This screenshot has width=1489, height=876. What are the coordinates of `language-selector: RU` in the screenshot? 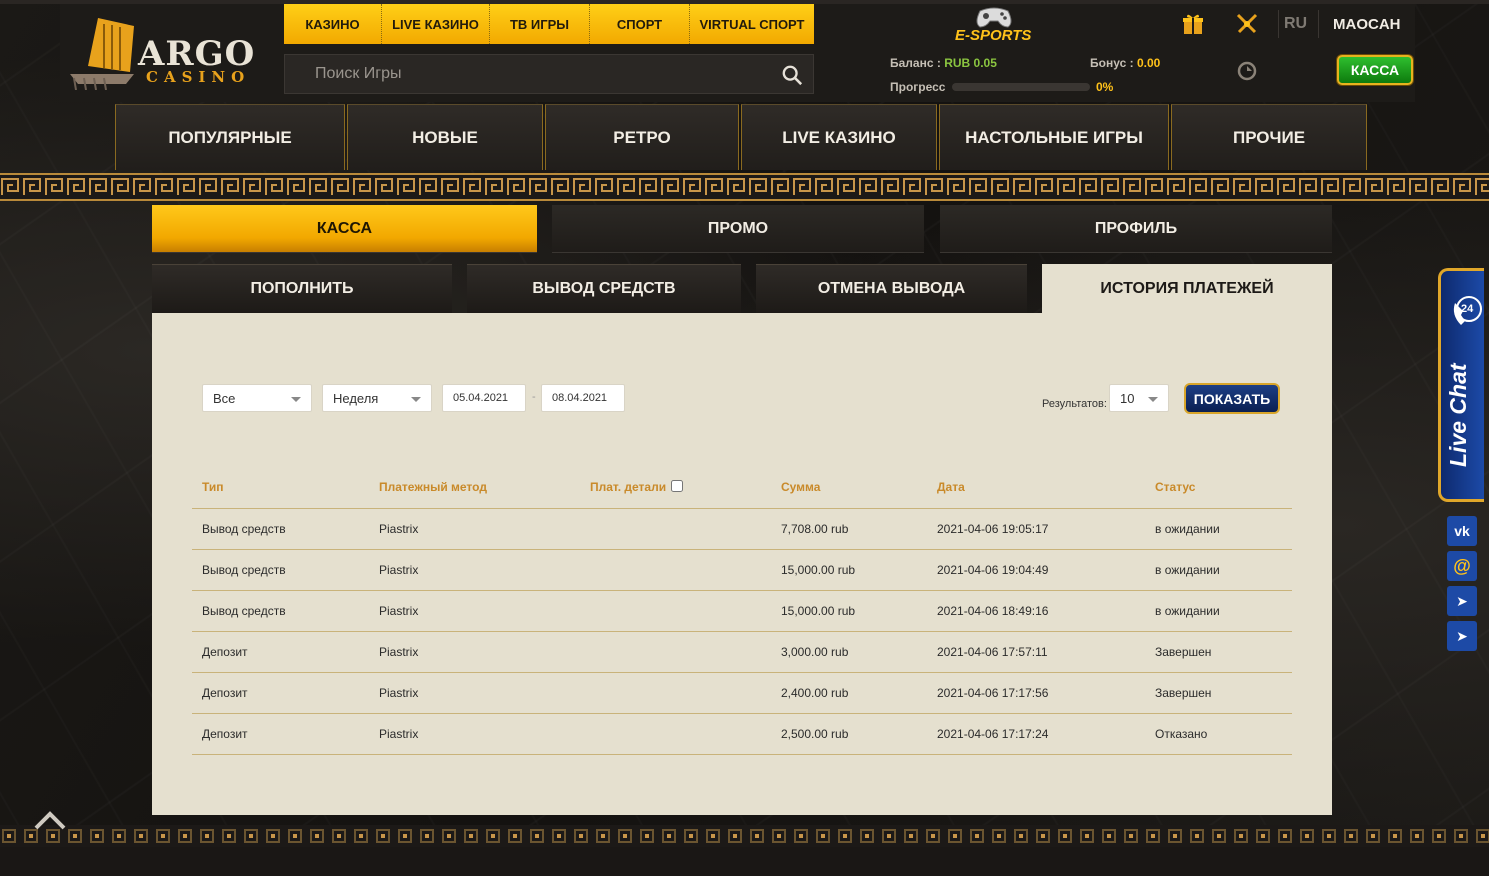 It's located at (1295, 24).